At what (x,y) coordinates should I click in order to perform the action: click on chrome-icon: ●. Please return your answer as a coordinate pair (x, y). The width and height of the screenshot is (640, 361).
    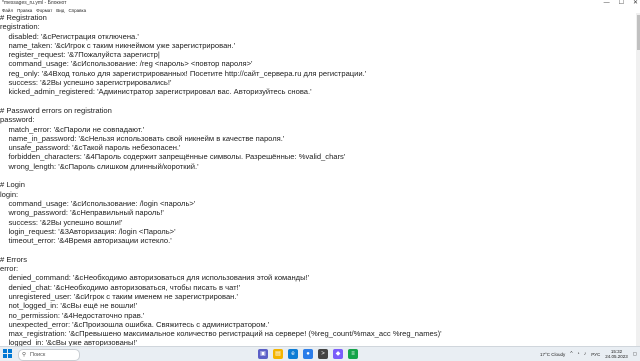
    Looking at the image, I should click on (308, 354).